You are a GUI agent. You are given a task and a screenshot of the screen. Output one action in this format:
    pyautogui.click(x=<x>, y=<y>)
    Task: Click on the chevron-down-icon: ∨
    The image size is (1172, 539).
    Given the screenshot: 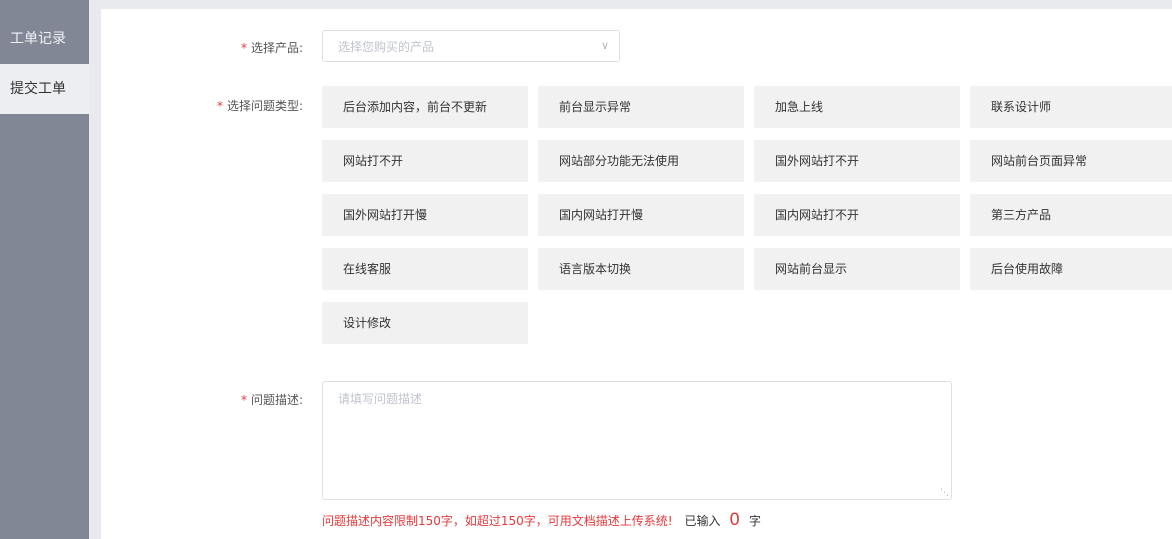 What is the action you would take?
    pyautogui.click(x=604, y=45)
    